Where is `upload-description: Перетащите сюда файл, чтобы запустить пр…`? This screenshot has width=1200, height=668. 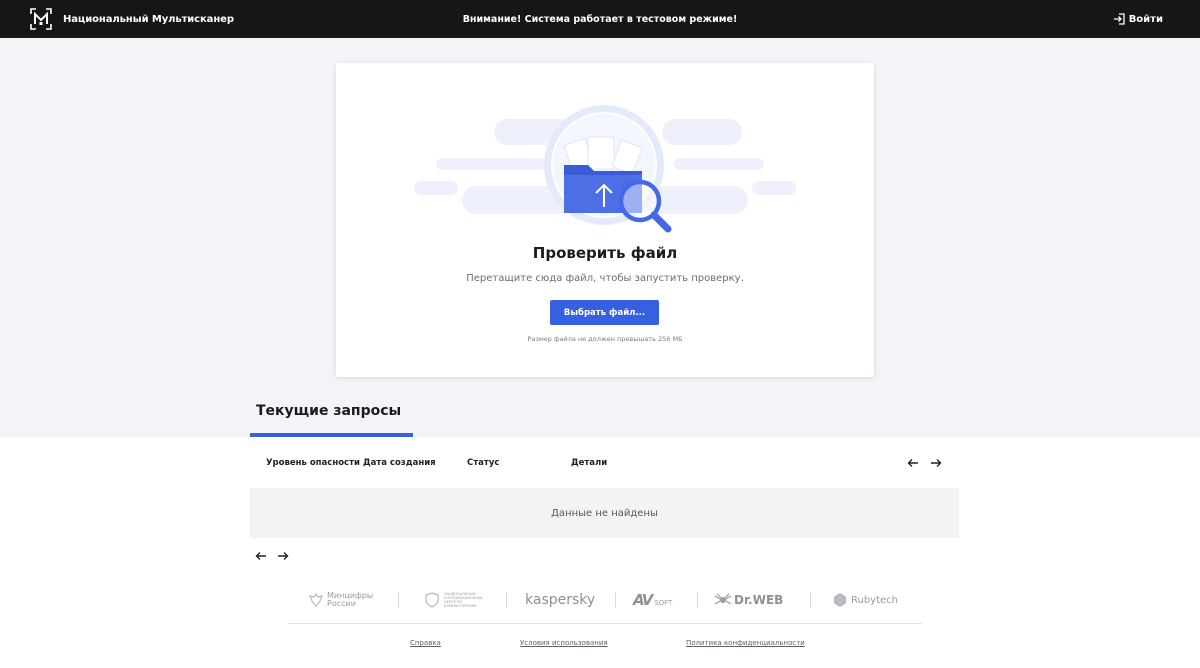
upload-description: Перетащите сюда файл, чтобы запустить пр… is located at coordinates (605, 278).